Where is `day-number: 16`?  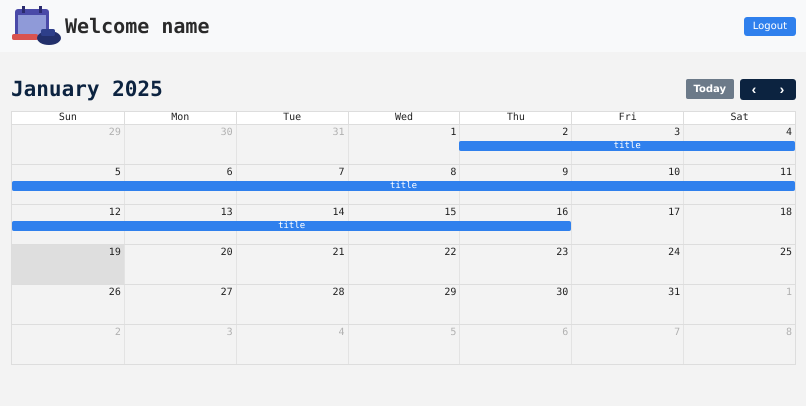 day-number: 16 is located at coordinates (562, 212).